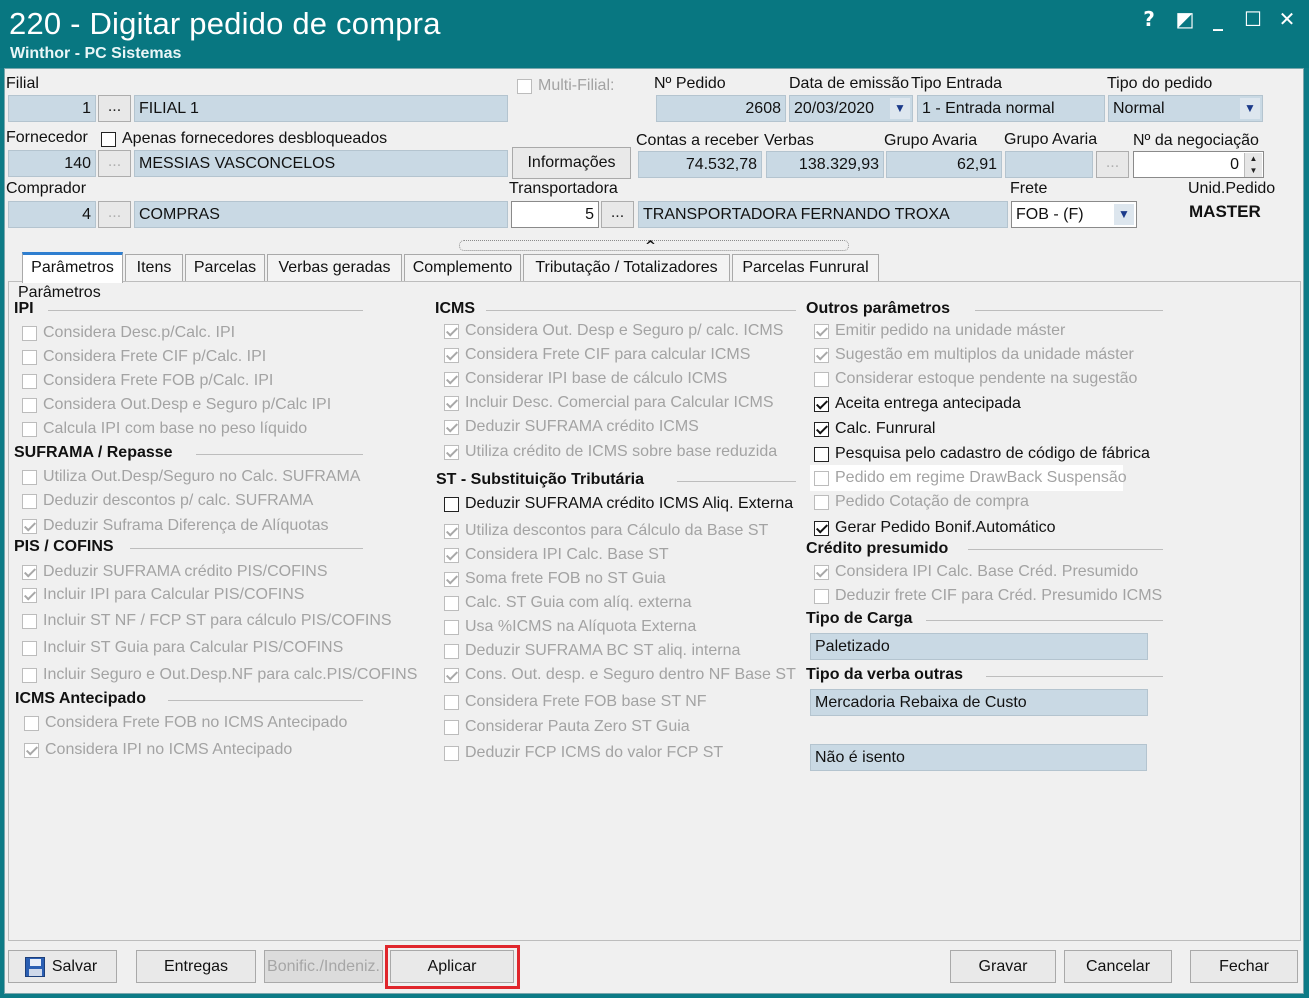 The height and width of the screenshot is (998, 1309). Describe the element at coordinates (29, 357) in the screenshot. I see `ipi-check-2-box` at that location.